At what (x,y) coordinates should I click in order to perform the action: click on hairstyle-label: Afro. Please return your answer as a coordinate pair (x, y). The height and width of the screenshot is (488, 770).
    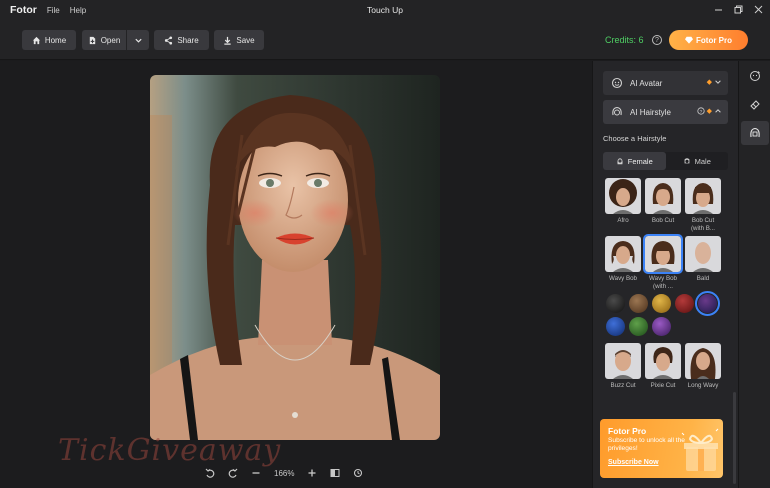
    Looking at the image, I should click on (623, 220).